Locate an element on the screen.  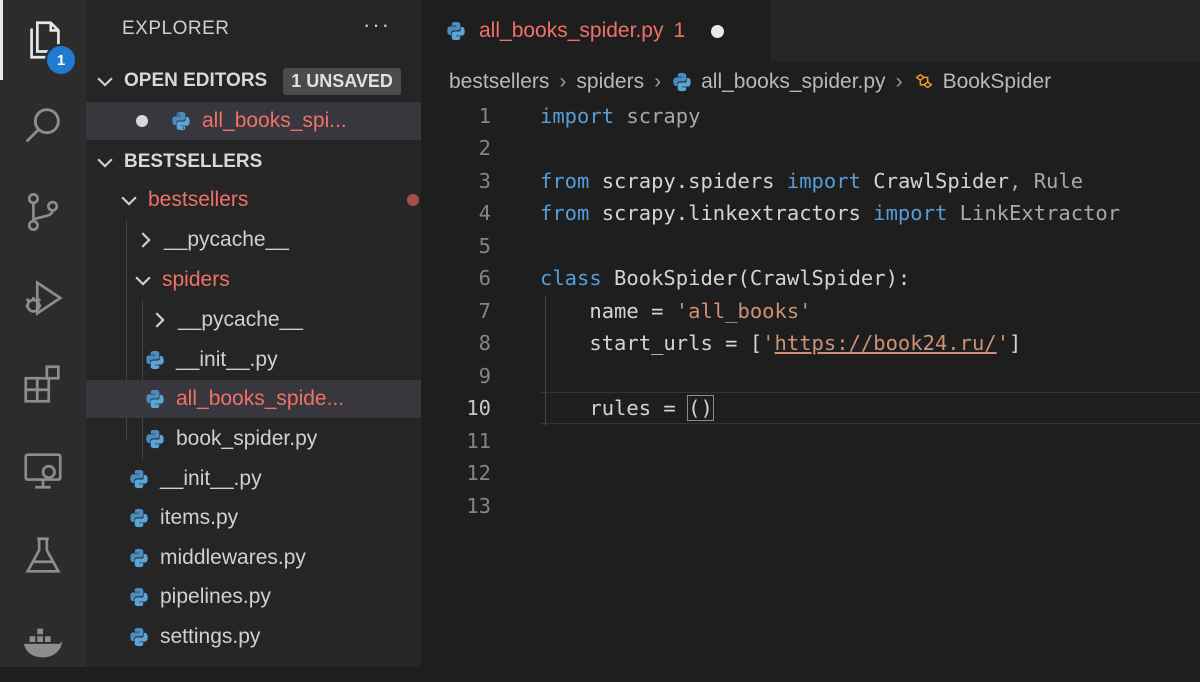
code-line-current: rules = () is located at coordinates (627, 408).